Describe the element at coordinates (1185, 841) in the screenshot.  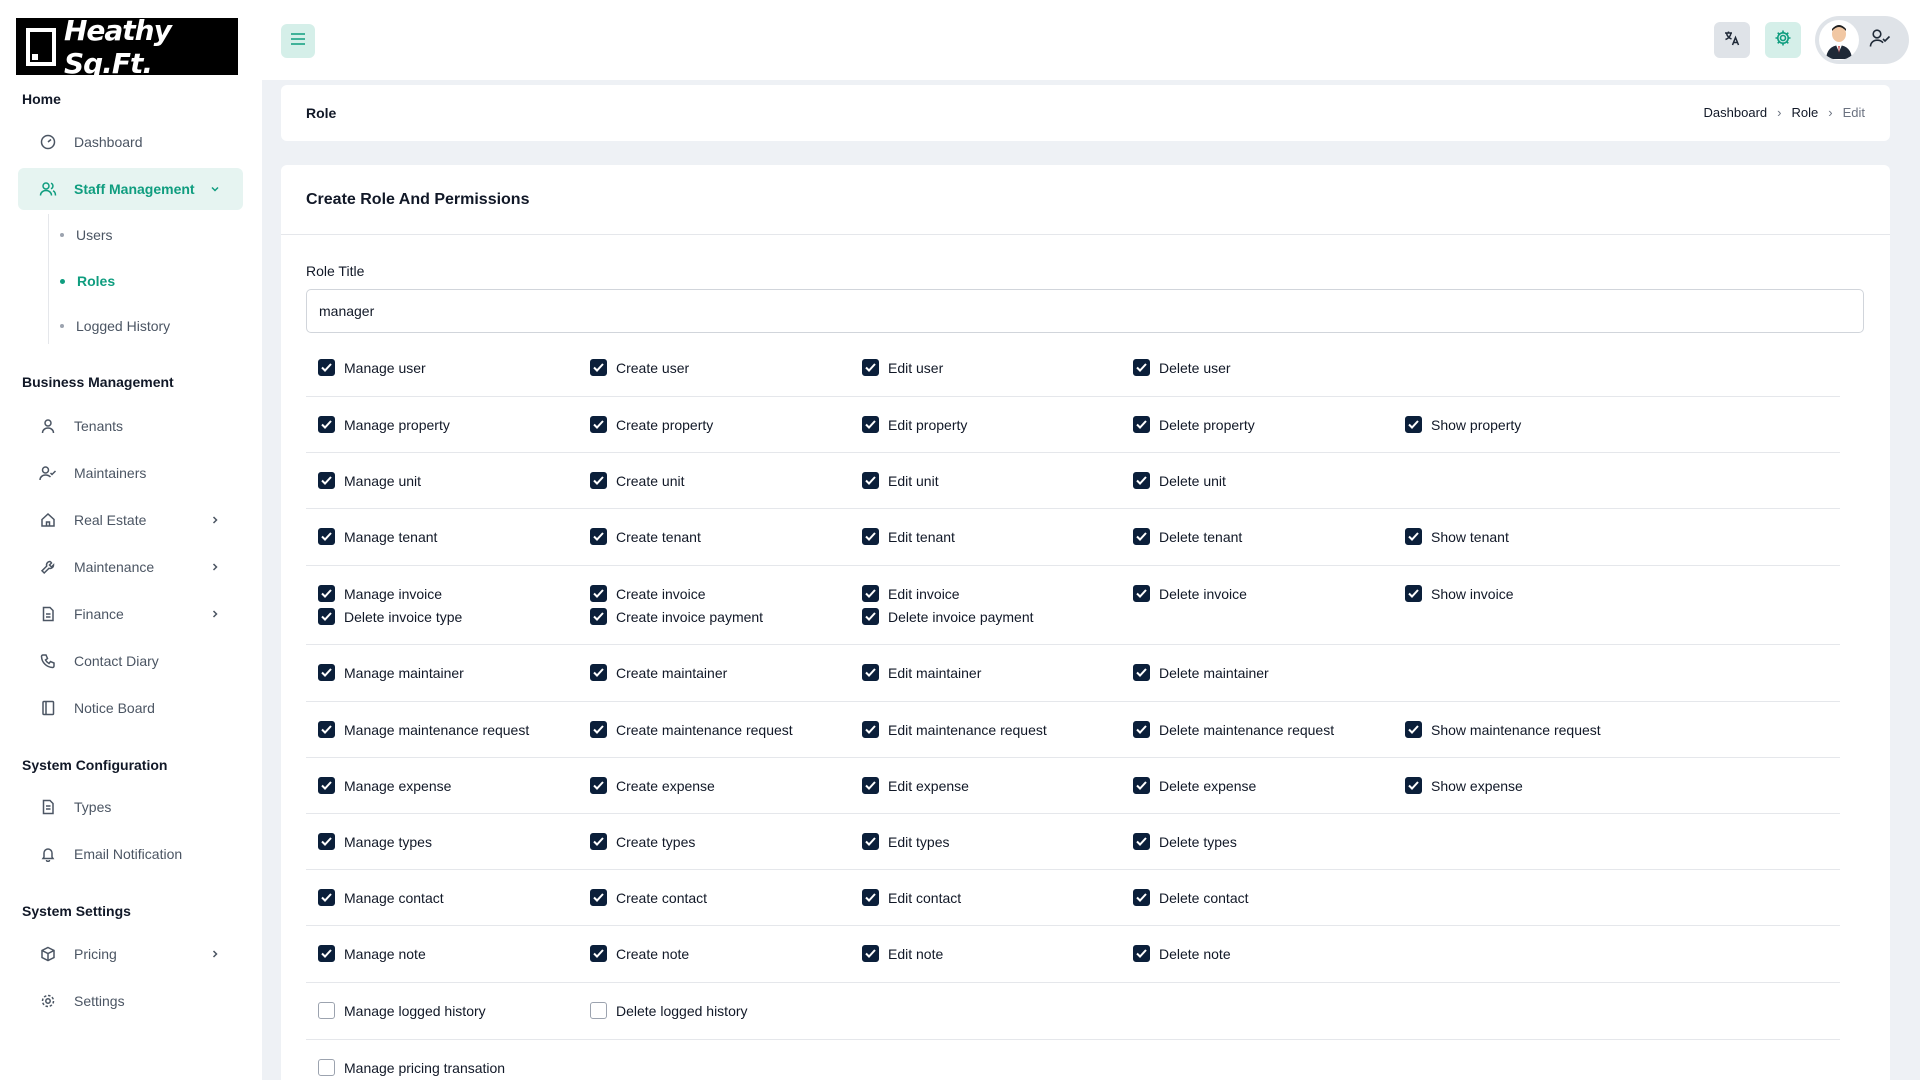
I see `permission-checkbox: Delete types` at that location.